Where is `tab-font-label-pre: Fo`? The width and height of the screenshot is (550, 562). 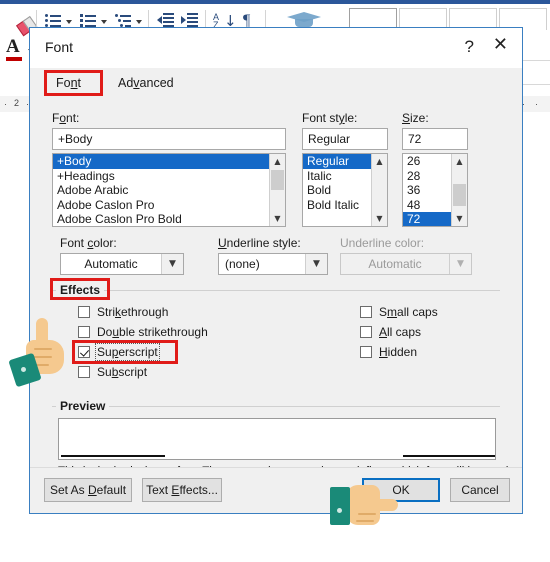
tab-font-label-pre: Fo is located at coordinates (63, 83).